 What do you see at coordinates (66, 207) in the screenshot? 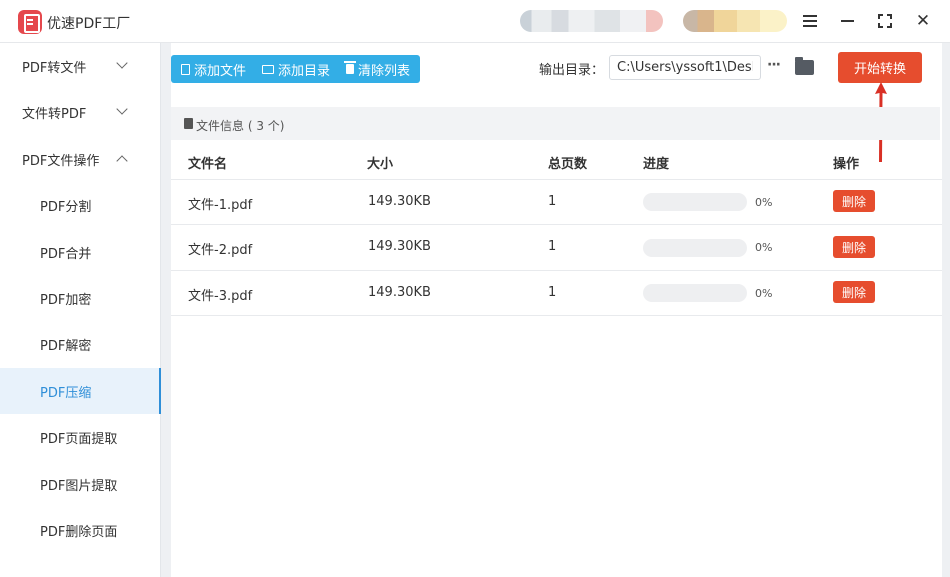
I see `sidebar-item-label: PDF分割` at bounding box center [66, 207].